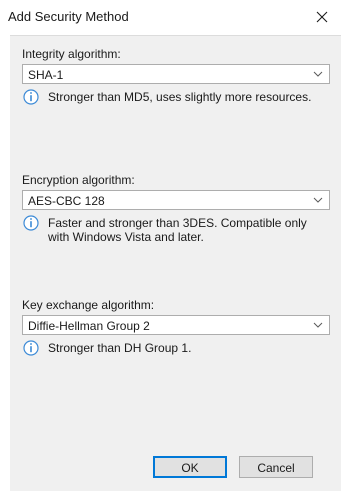 This screenshot has height=491, width=341. What do you see at coordinates (89, 326) in the screenshot?
I see `key-exchange-selected-value: Diffie-Hellman Group 2` at bounding box center [89, 326].